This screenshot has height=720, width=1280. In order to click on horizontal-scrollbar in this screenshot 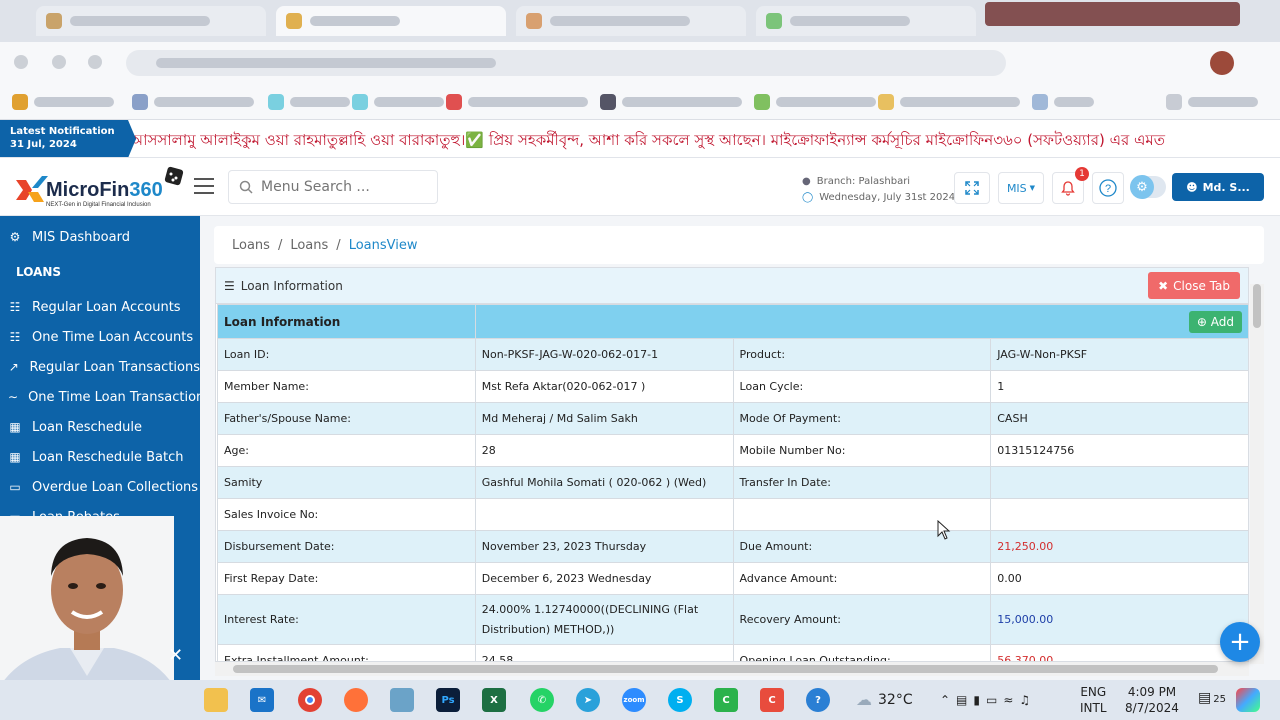, I will do `click(732, 669)`.